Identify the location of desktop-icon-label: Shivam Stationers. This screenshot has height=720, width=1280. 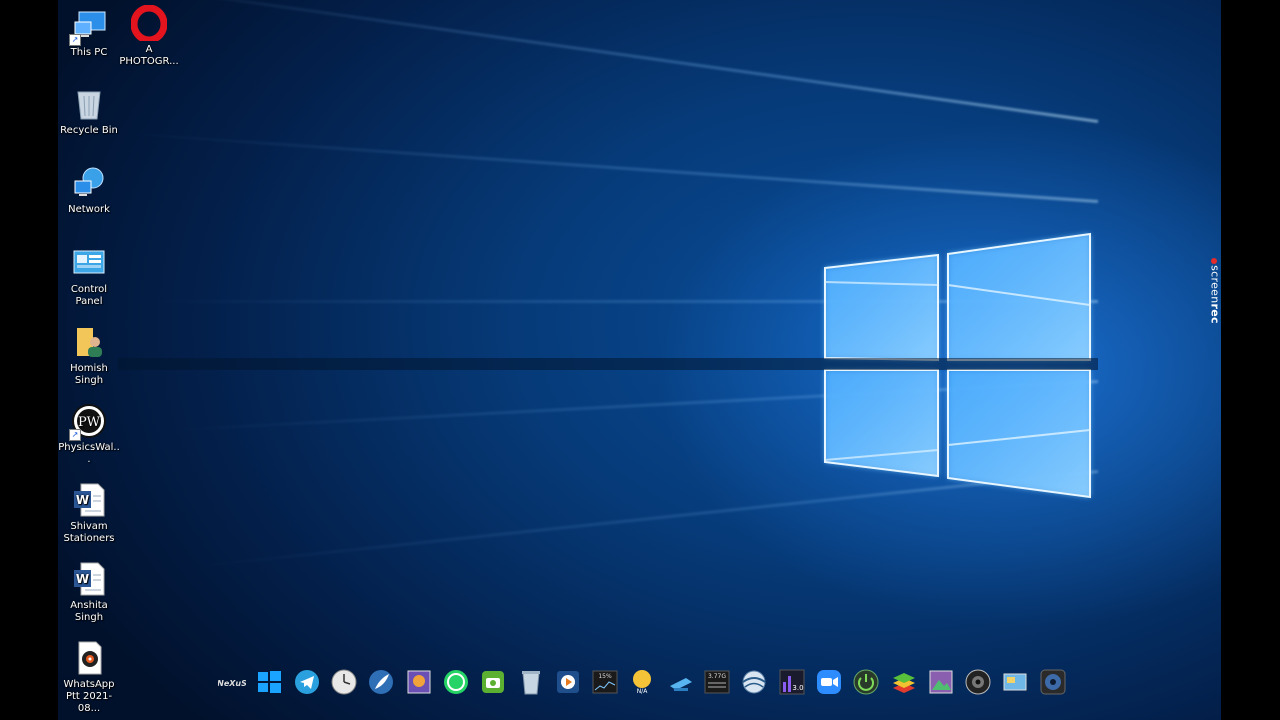
(89, 532).